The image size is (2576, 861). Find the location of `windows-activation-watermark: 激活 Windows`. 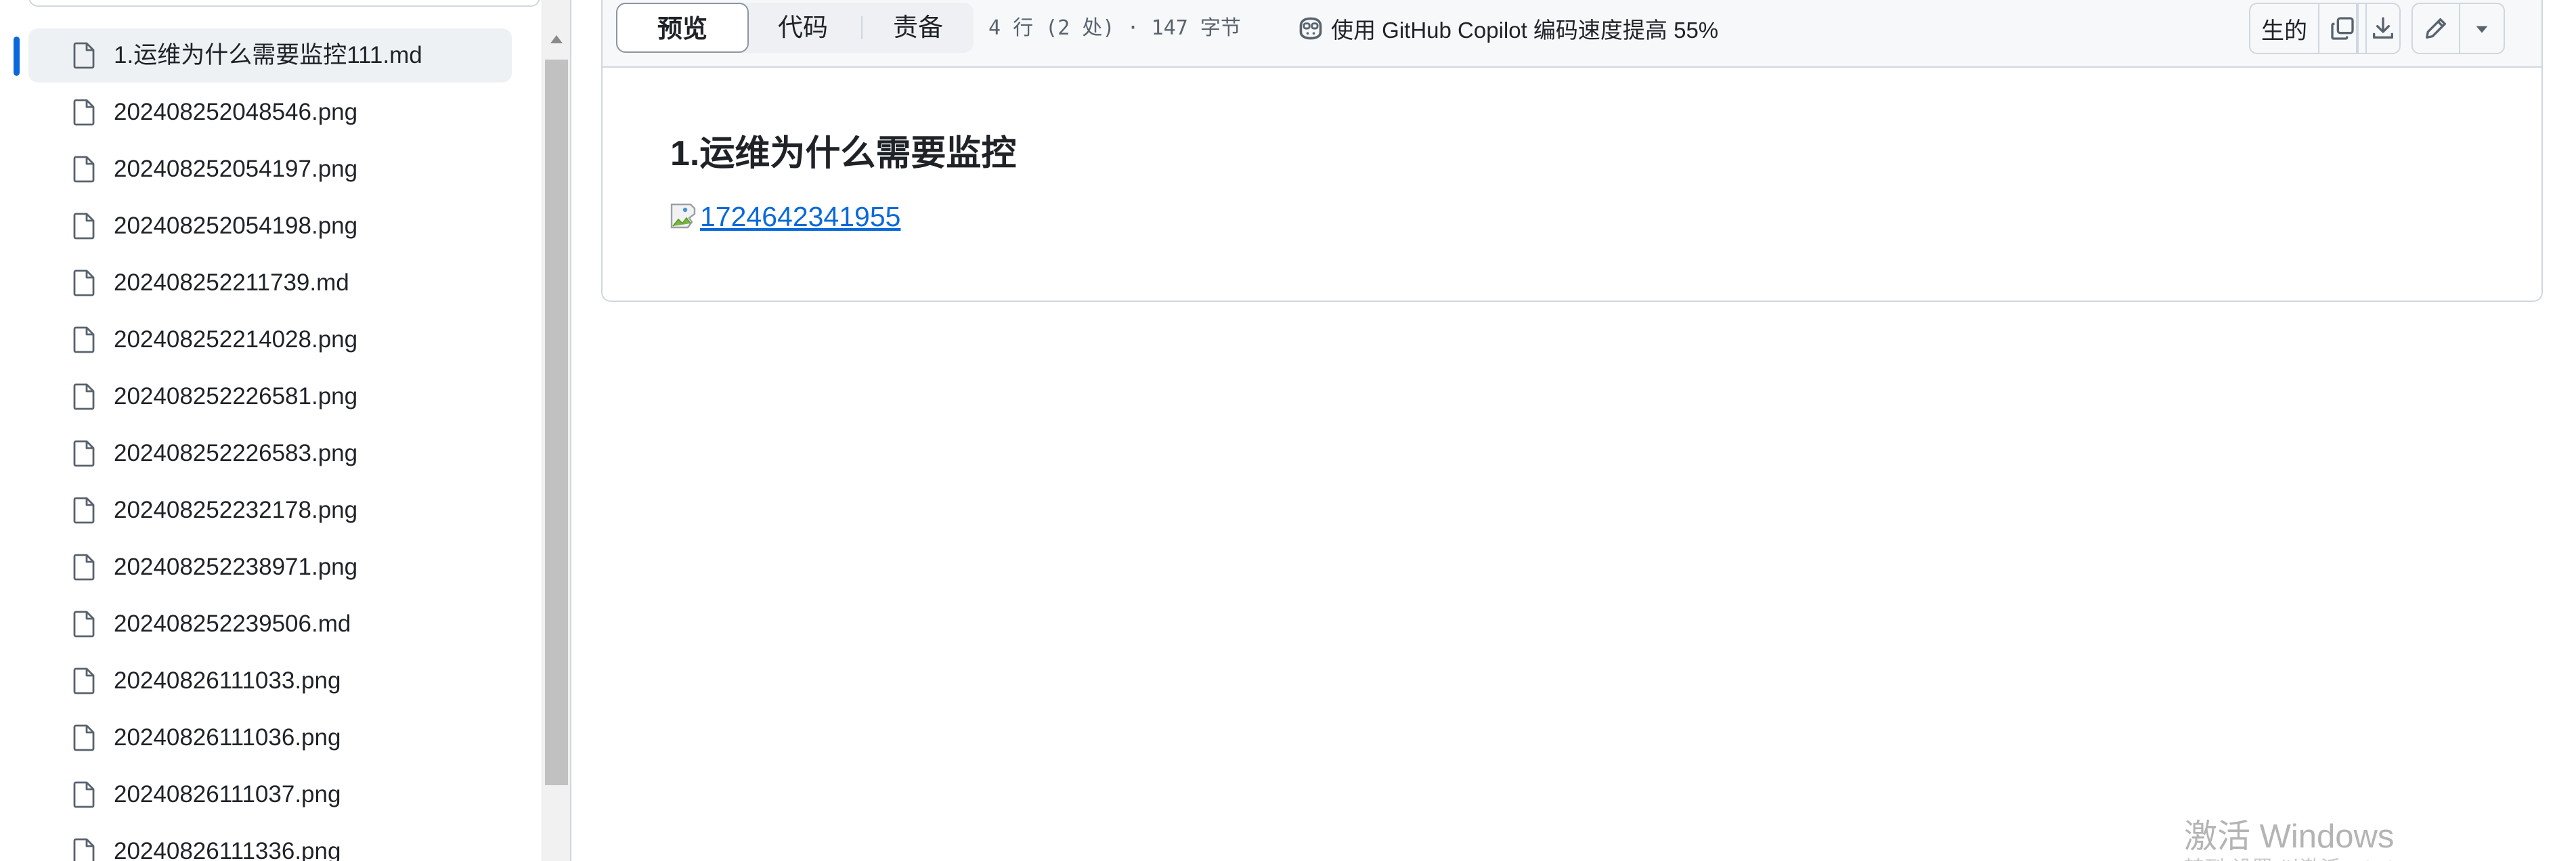

windows-activation-watermark: 激活 Windows is located at coordinates (2289, 836).